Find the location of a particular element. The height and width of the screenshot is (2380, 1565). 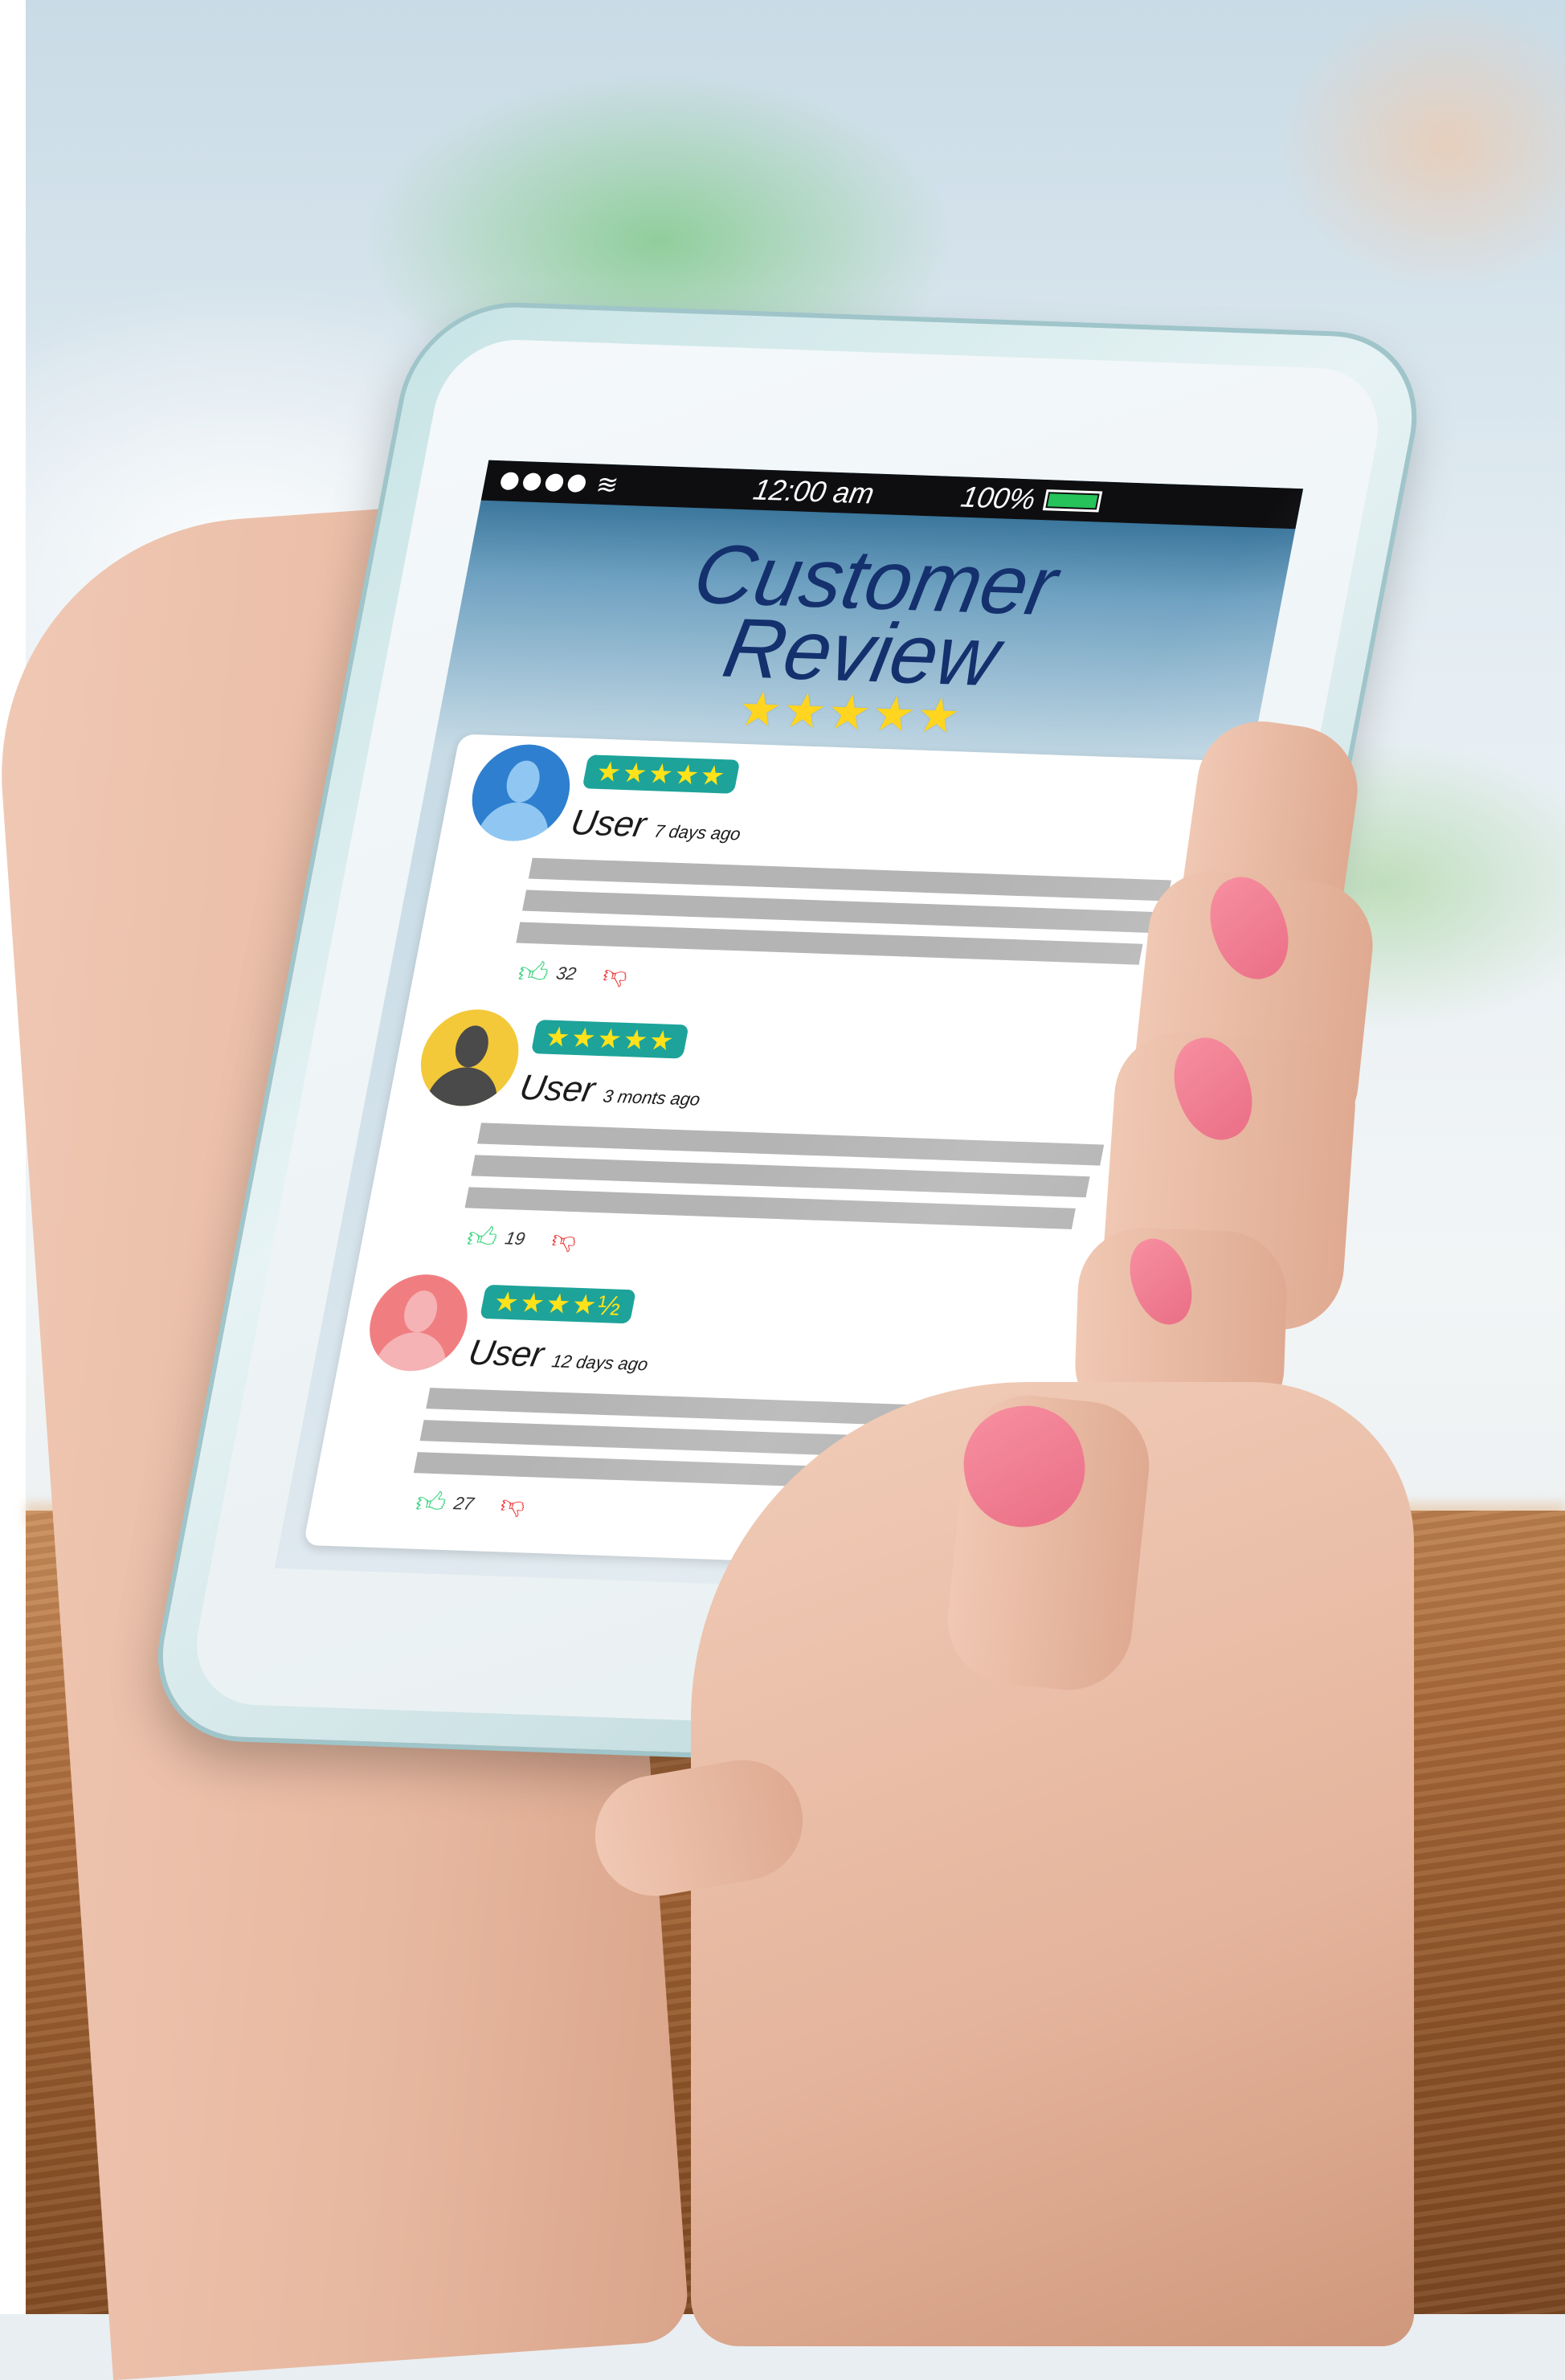

review-time: 3 monts ago is located at coordinates (651, 1098).